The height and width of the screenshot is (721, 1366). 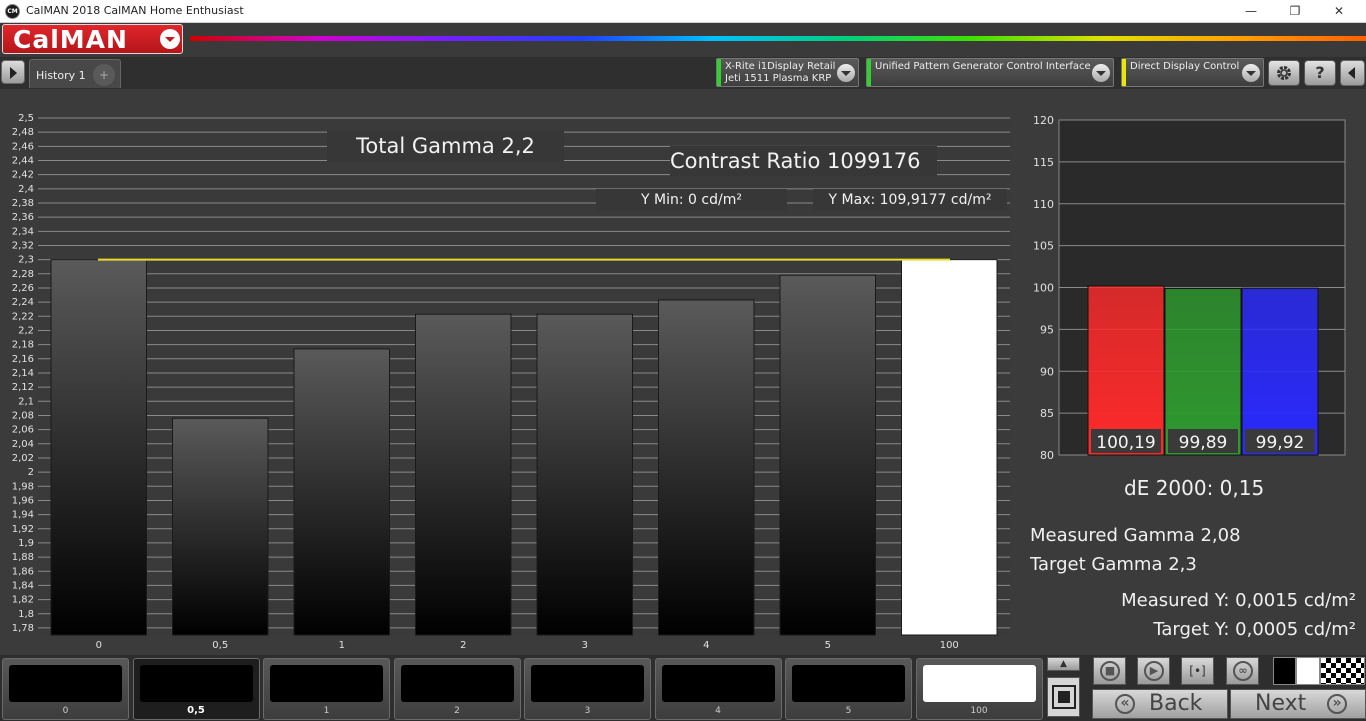 What do you see at coordinates (23, 274) in the screenshot?
I see `y-tick-label: 2,28` at bounding box center [23, 274].